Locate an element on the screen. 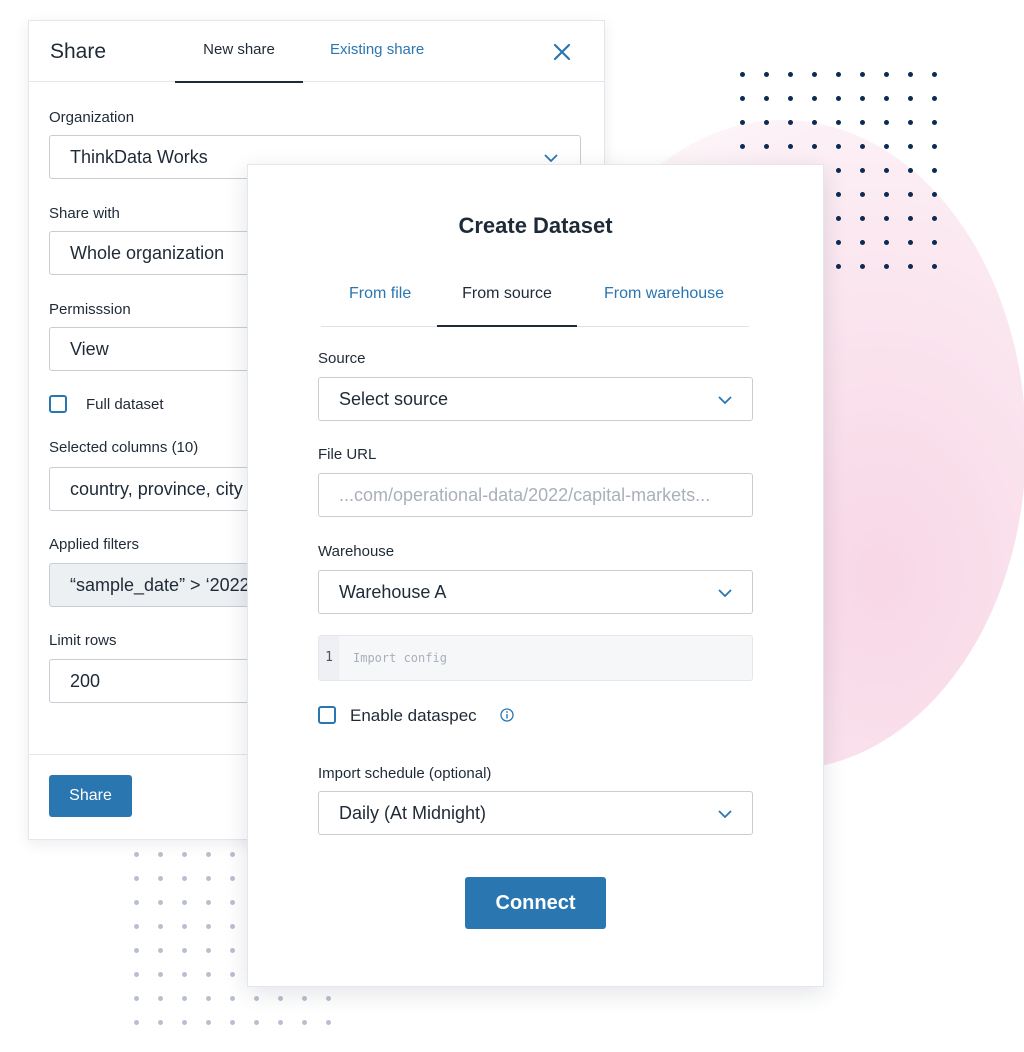 The width and height of the screenshot is (1024, 1052). import-config-editor: 1 Import config is located at coordinates (535, 658).